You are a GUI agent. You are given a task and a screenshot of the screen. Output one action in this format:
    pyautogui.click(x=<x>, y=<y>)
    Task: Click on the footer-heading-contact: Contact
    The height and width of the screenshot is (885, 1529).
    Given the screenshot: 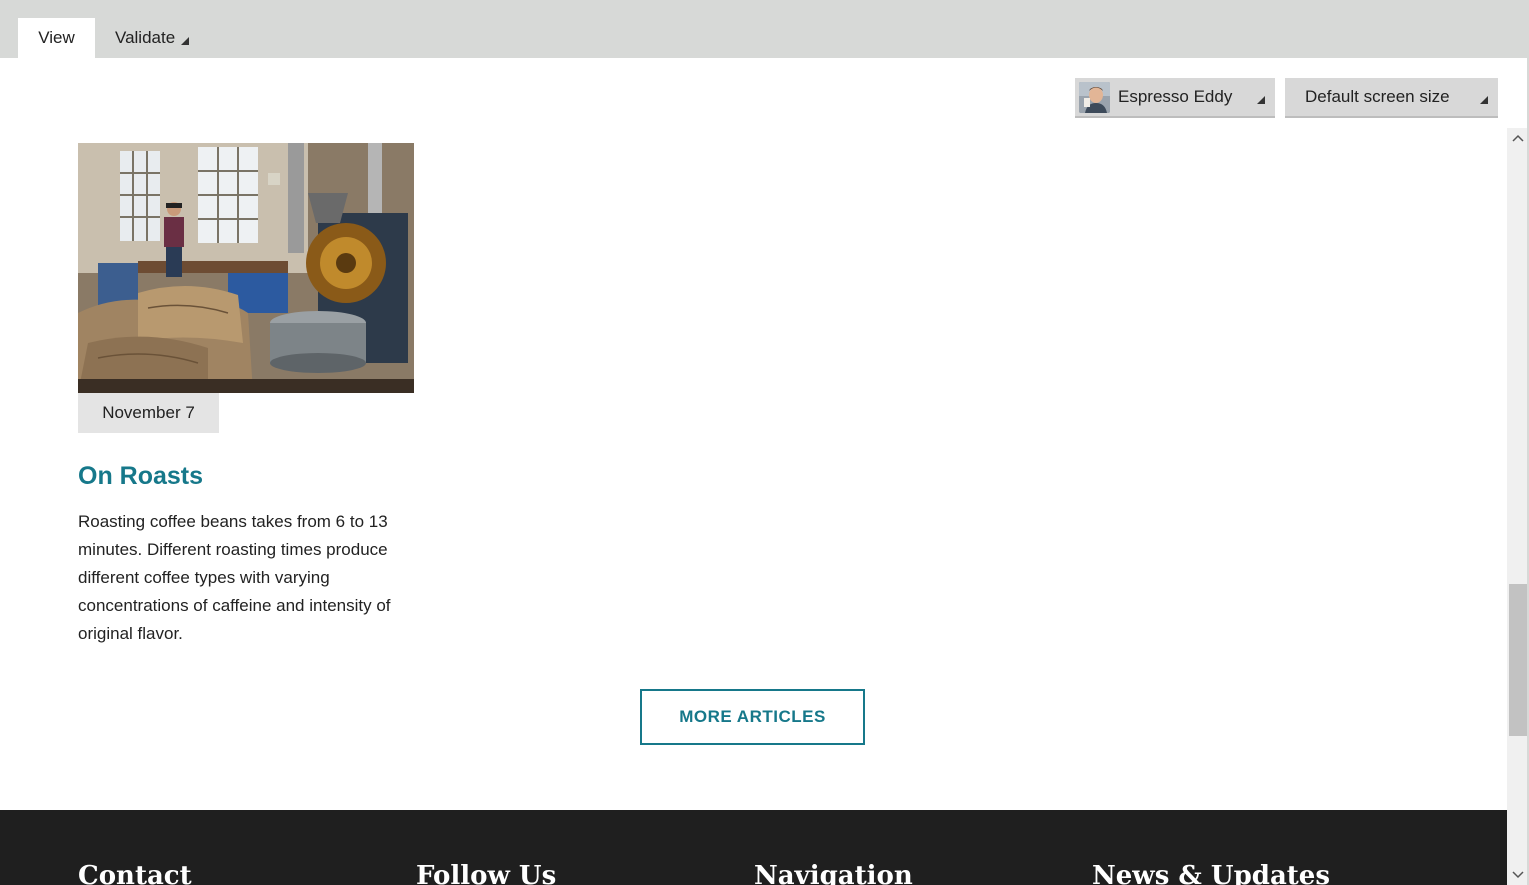 What is the action you would take?
    pyautogui.click(x=135, y=873)
    